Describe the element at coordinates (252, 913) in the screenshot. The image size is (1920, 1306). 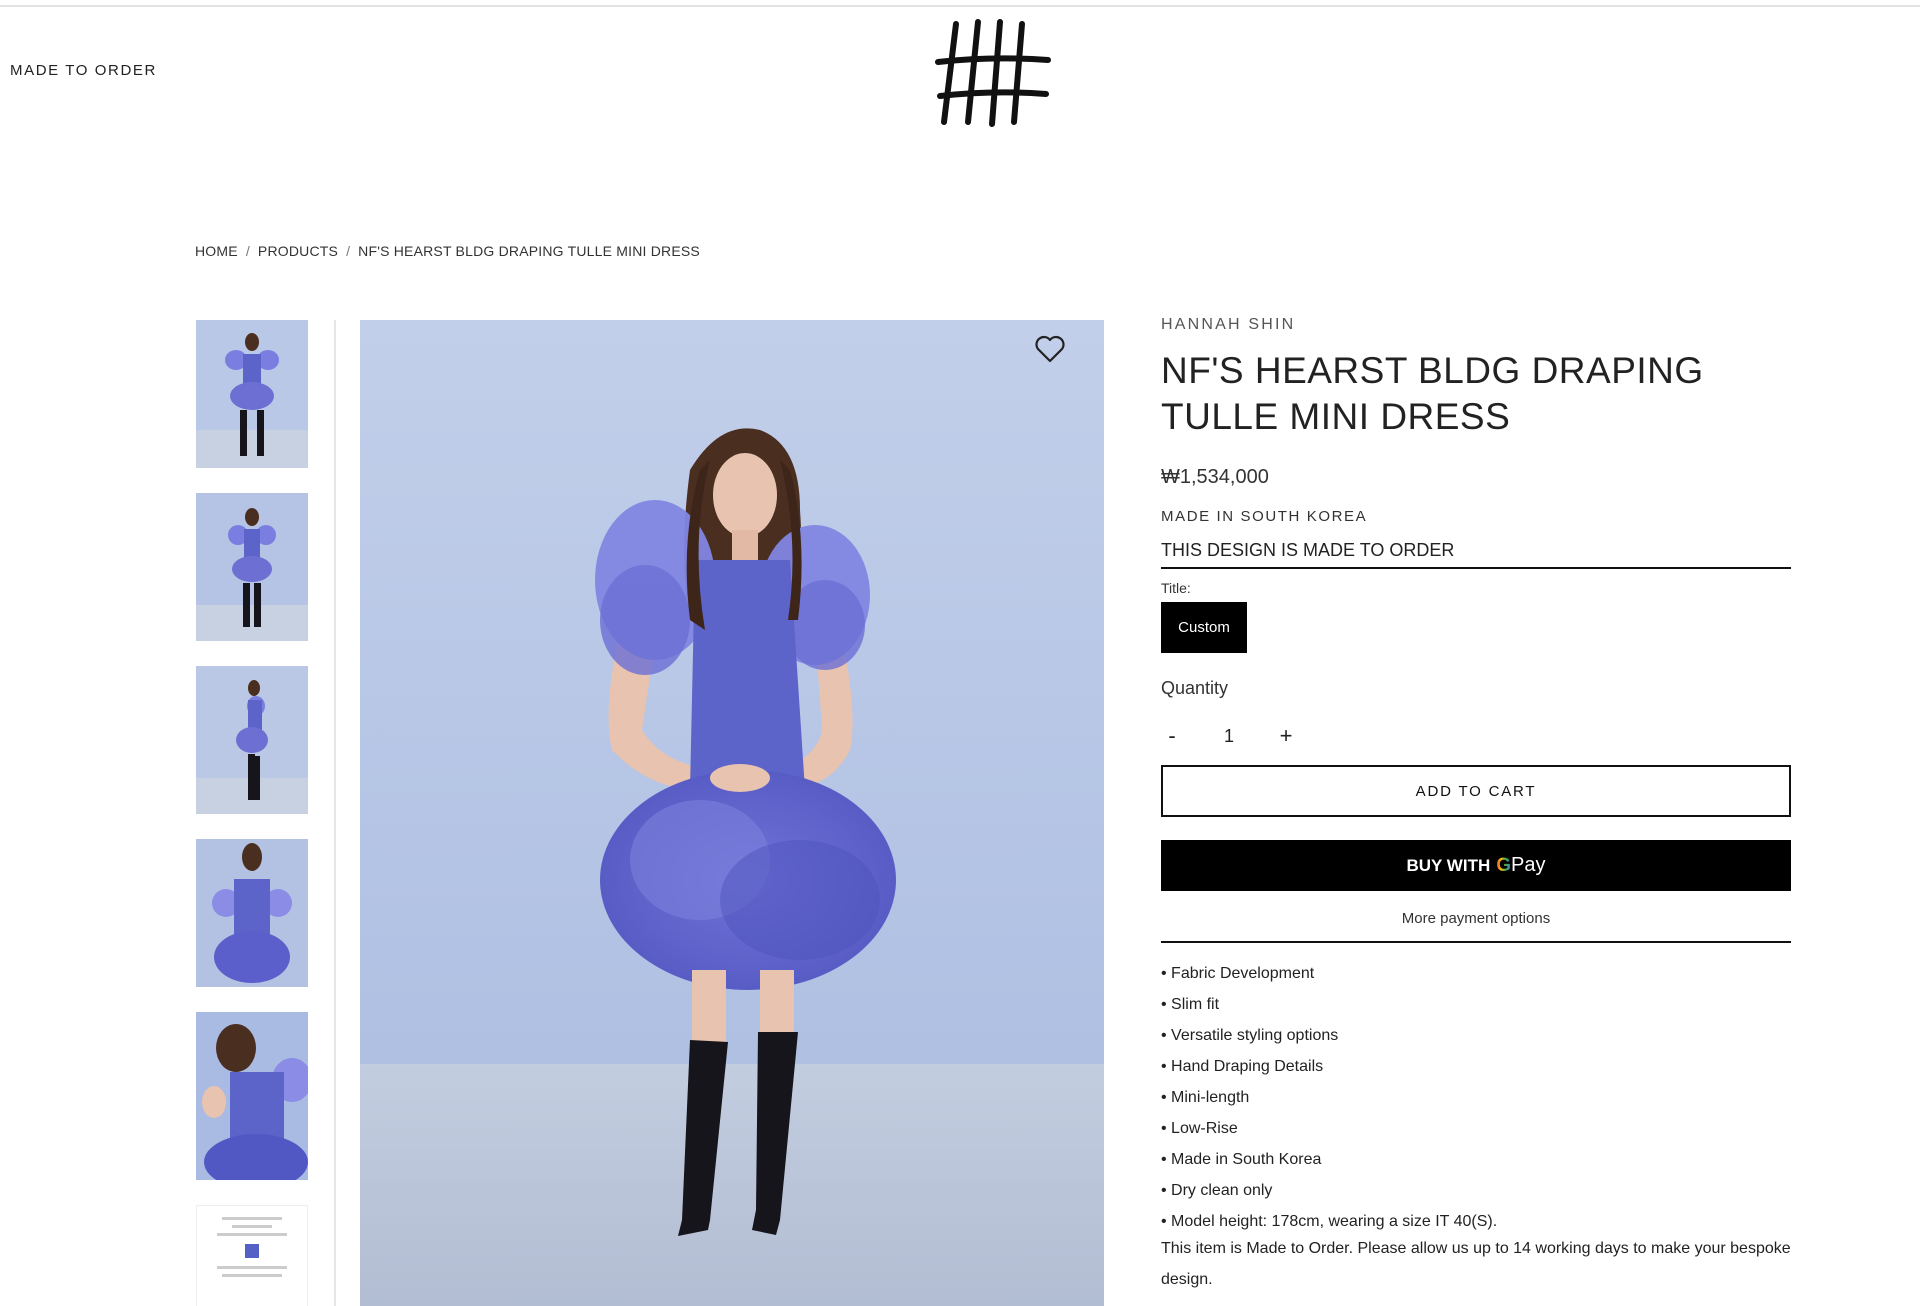
I see `thumbnail-back-view` at that location.